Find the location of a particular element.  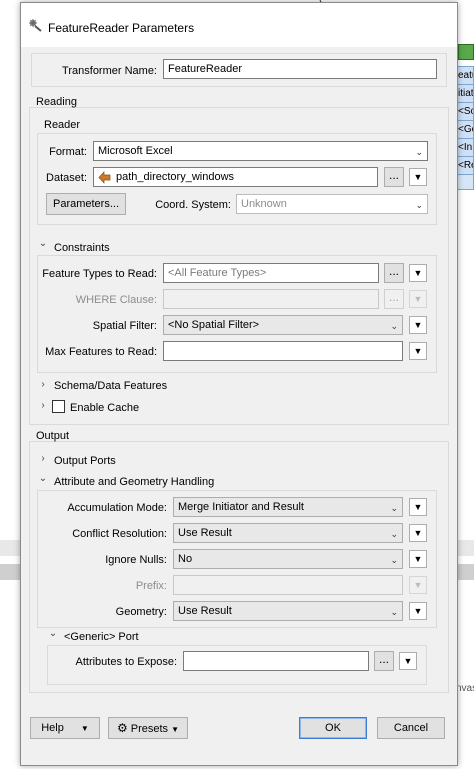

where-clause-label: WHERE Clause: is located at coordinates (116, 300).